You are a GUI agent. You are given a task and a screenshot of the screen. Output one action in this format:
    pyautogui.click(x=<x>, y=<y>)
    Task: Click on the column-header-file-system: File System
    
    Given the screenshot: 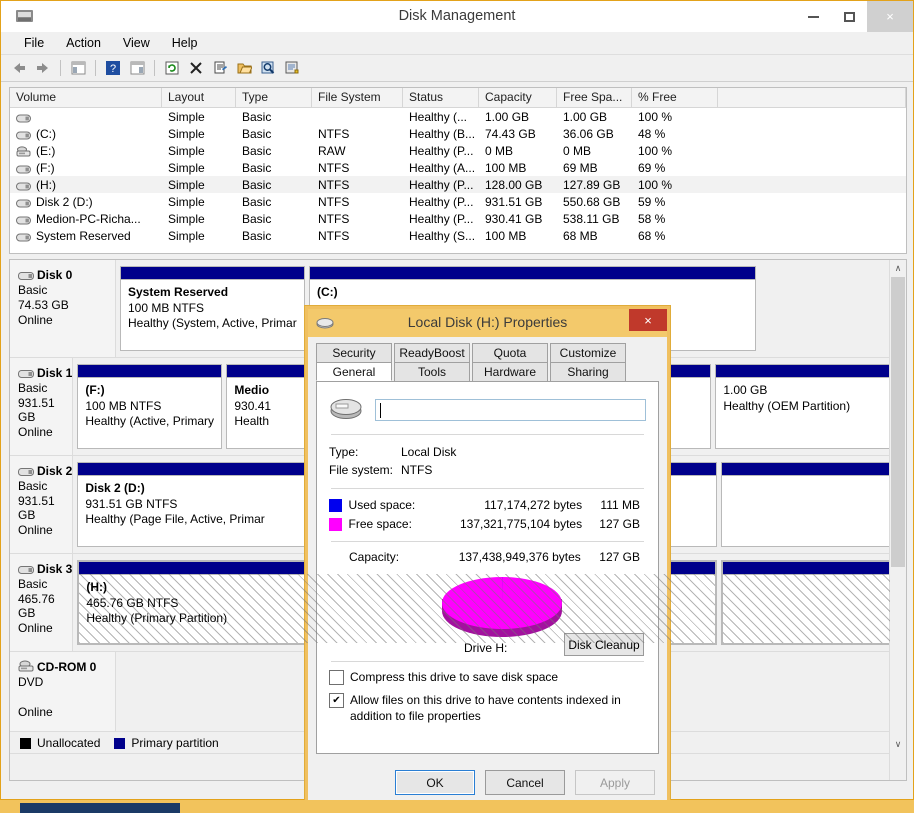 What is the action you would take?
    pyautogui.click(x=357, y=97)
    